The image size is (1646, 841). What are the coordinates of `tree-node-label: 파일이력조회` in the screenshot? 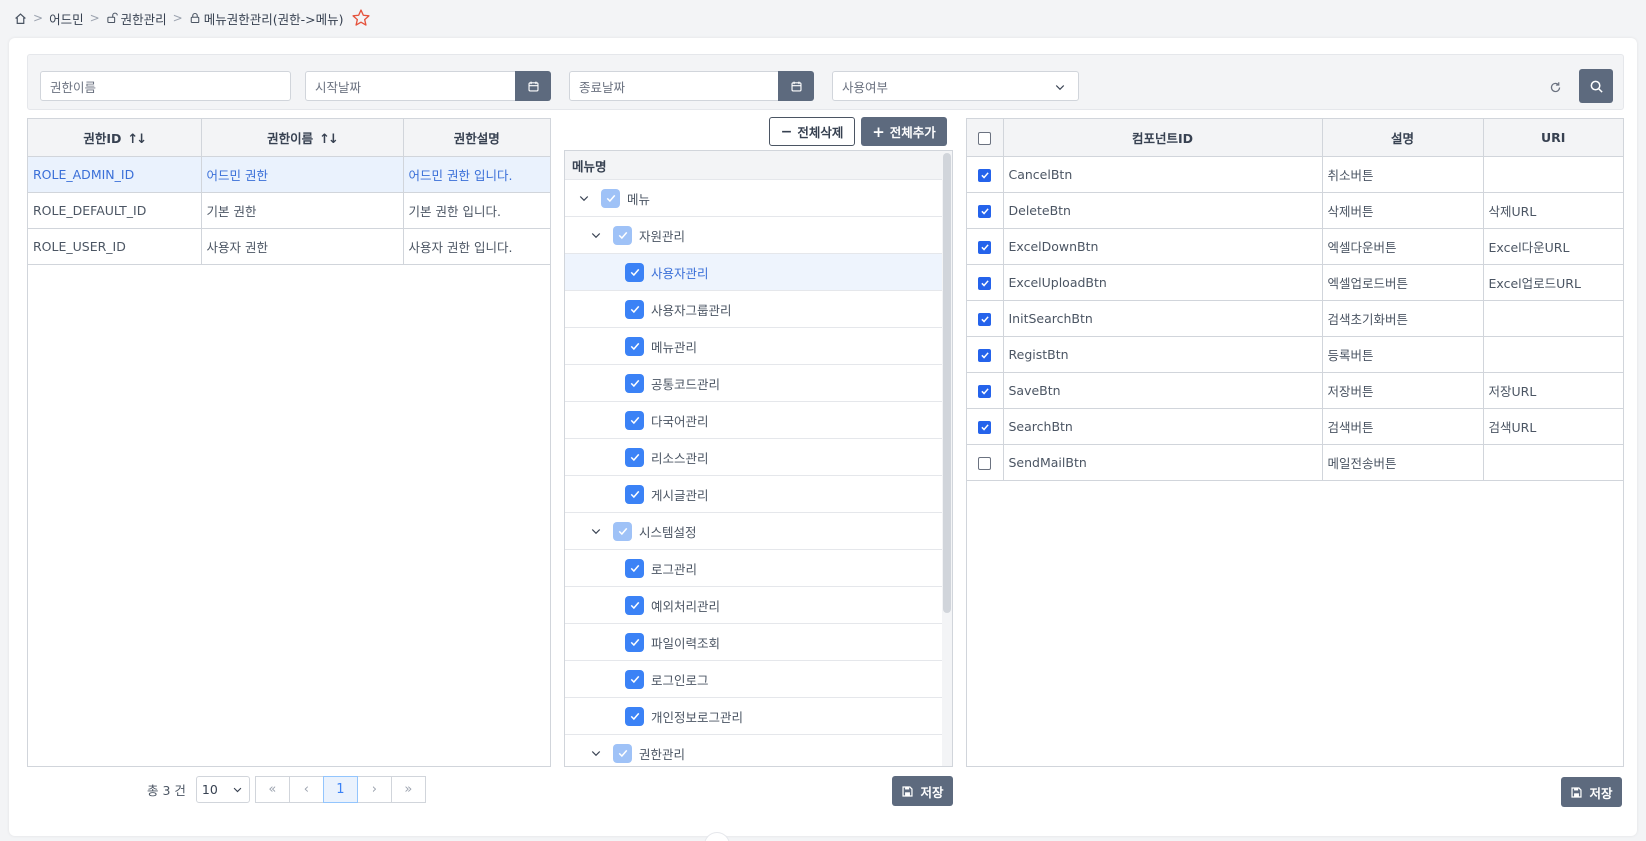 It's located at (686, 643).